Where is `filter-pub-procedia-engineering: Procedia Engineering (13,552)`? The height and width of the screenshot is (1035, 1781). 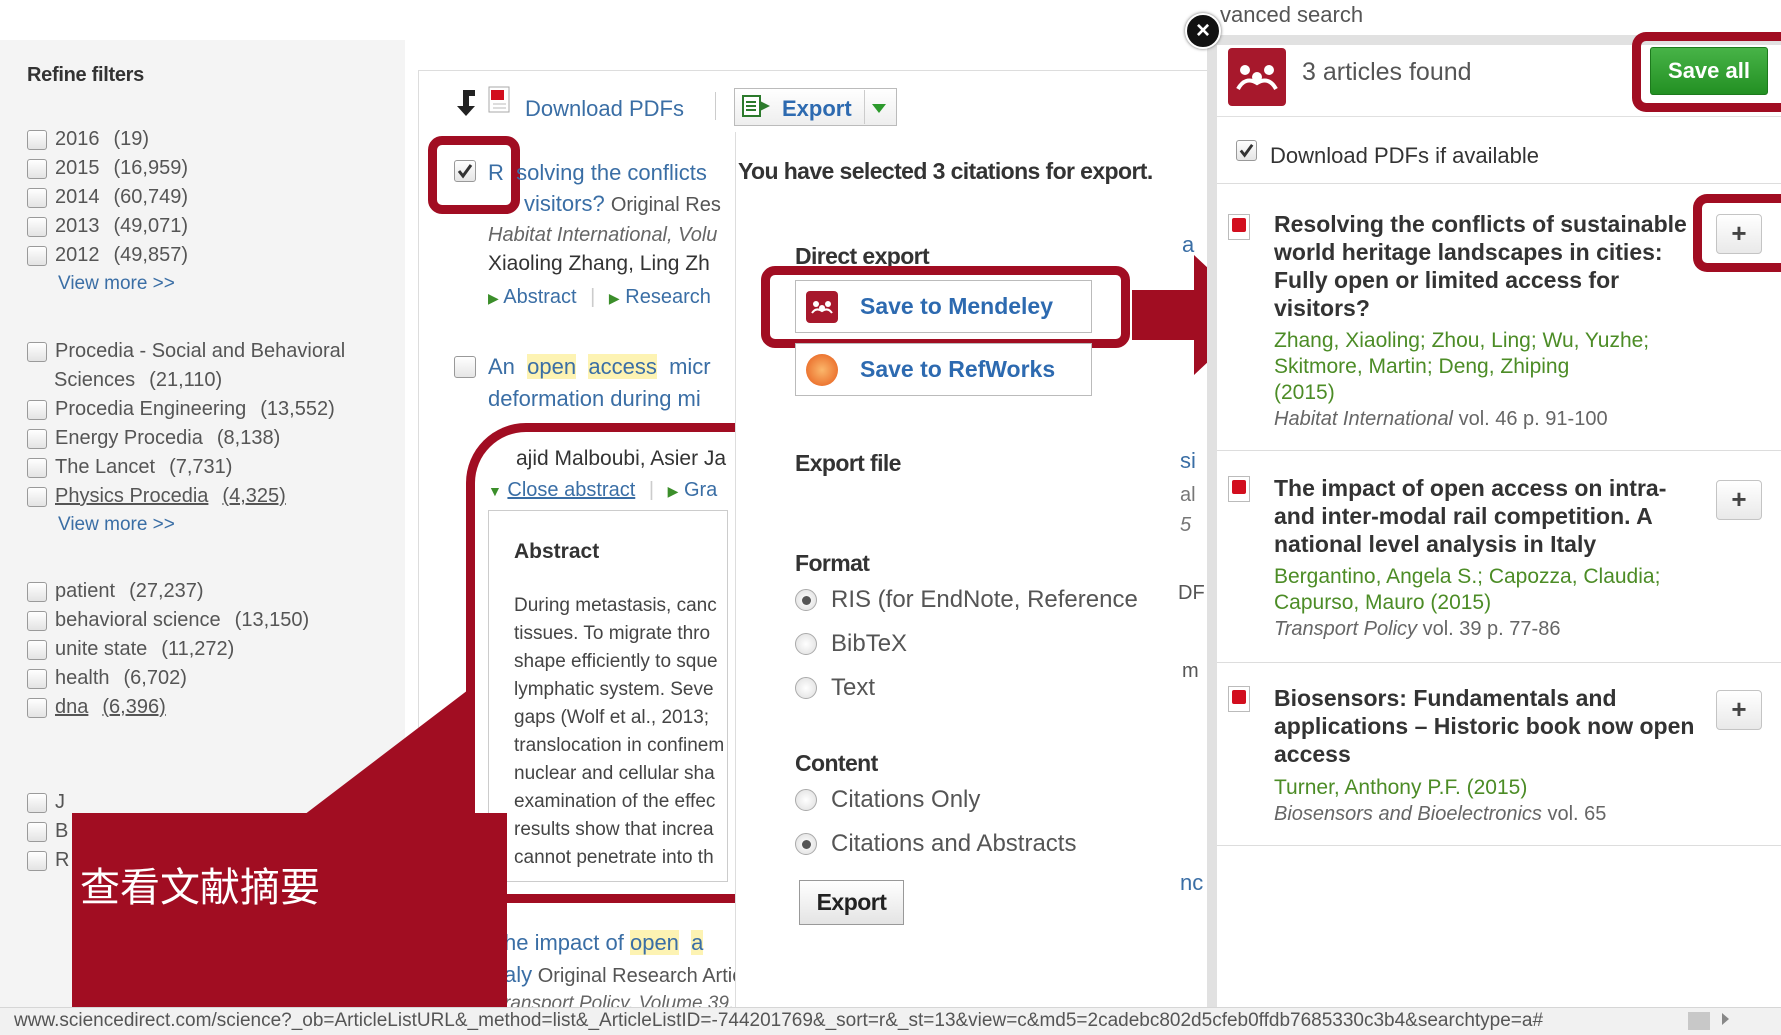 filter-pub-procedia-engineering: Procedia Engineering (13,552) is located at coordinates (181, 409).